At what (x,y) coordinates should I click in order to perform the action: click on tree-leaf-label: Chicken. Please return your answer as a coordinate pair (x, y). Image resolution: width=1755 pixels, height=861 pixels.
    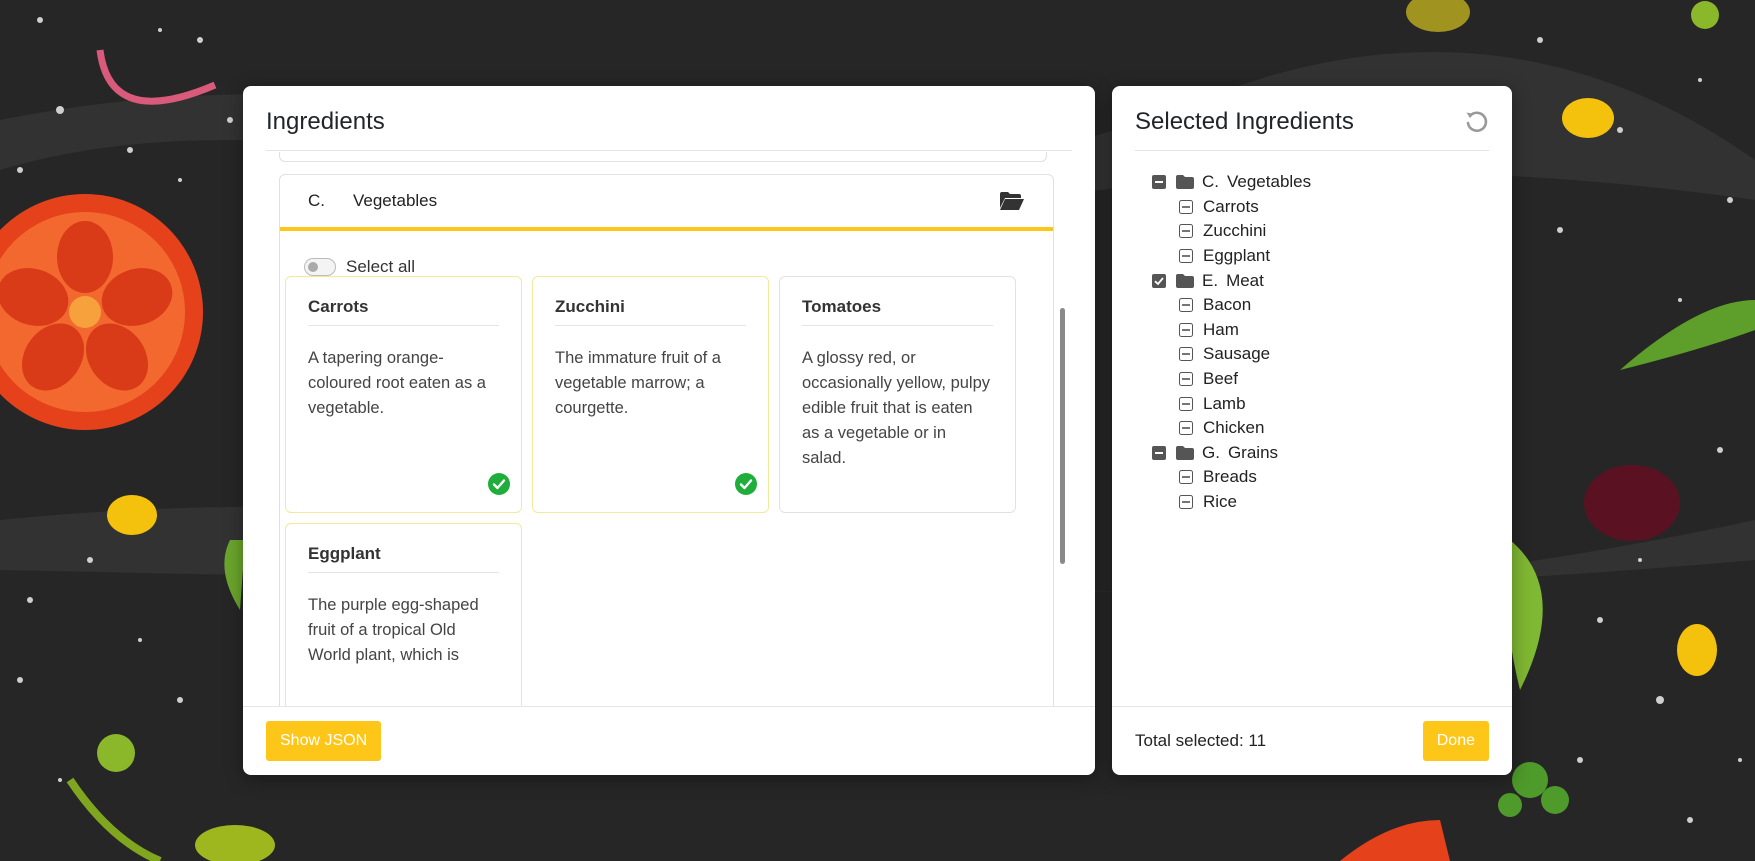
    Looking at the image, I should click on (1234, 428).